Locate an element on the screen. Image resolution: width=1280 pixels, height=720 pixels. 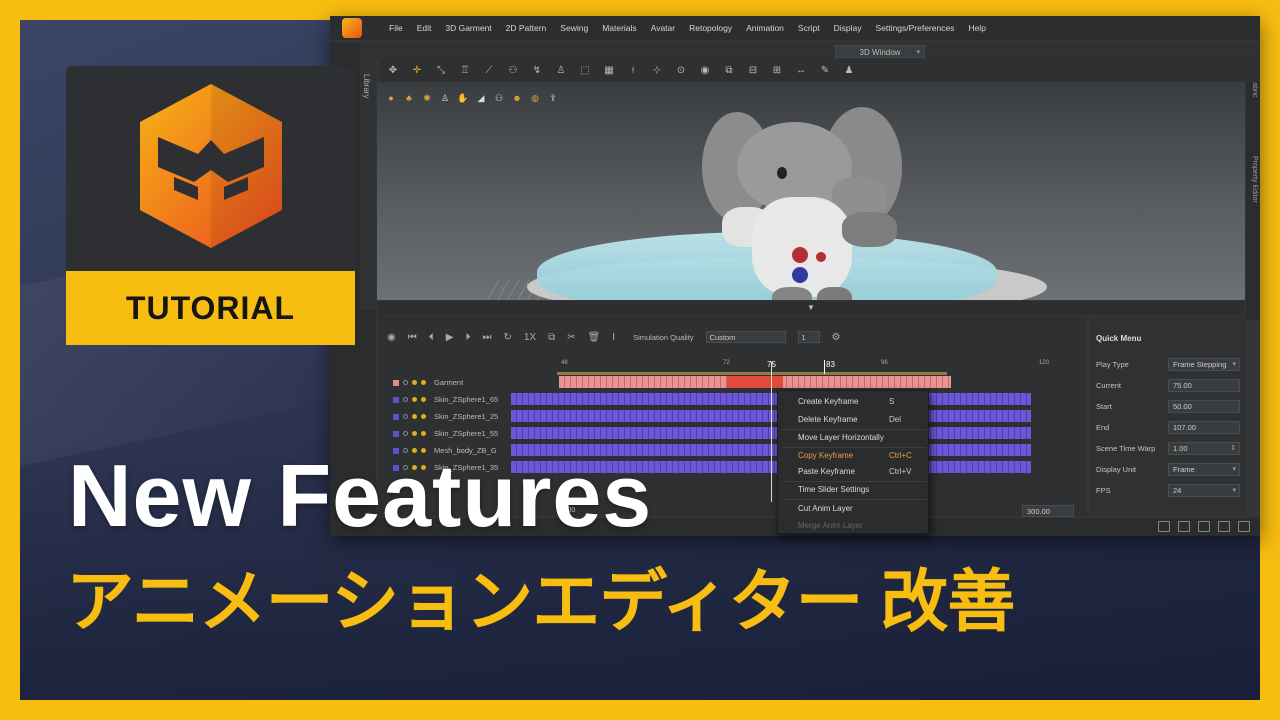
cursor-icon: I is located at coordinates (613, 337).